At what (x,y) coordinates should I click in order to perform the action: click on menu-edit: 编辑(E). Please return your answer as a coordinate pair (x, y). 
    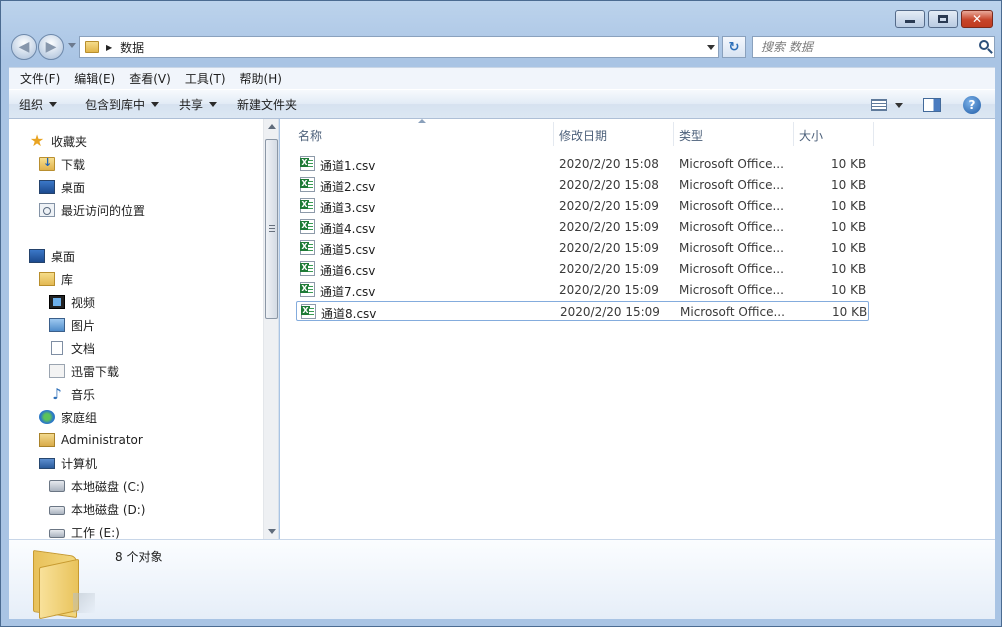
    Looking at the image, I should click on (94, 78).